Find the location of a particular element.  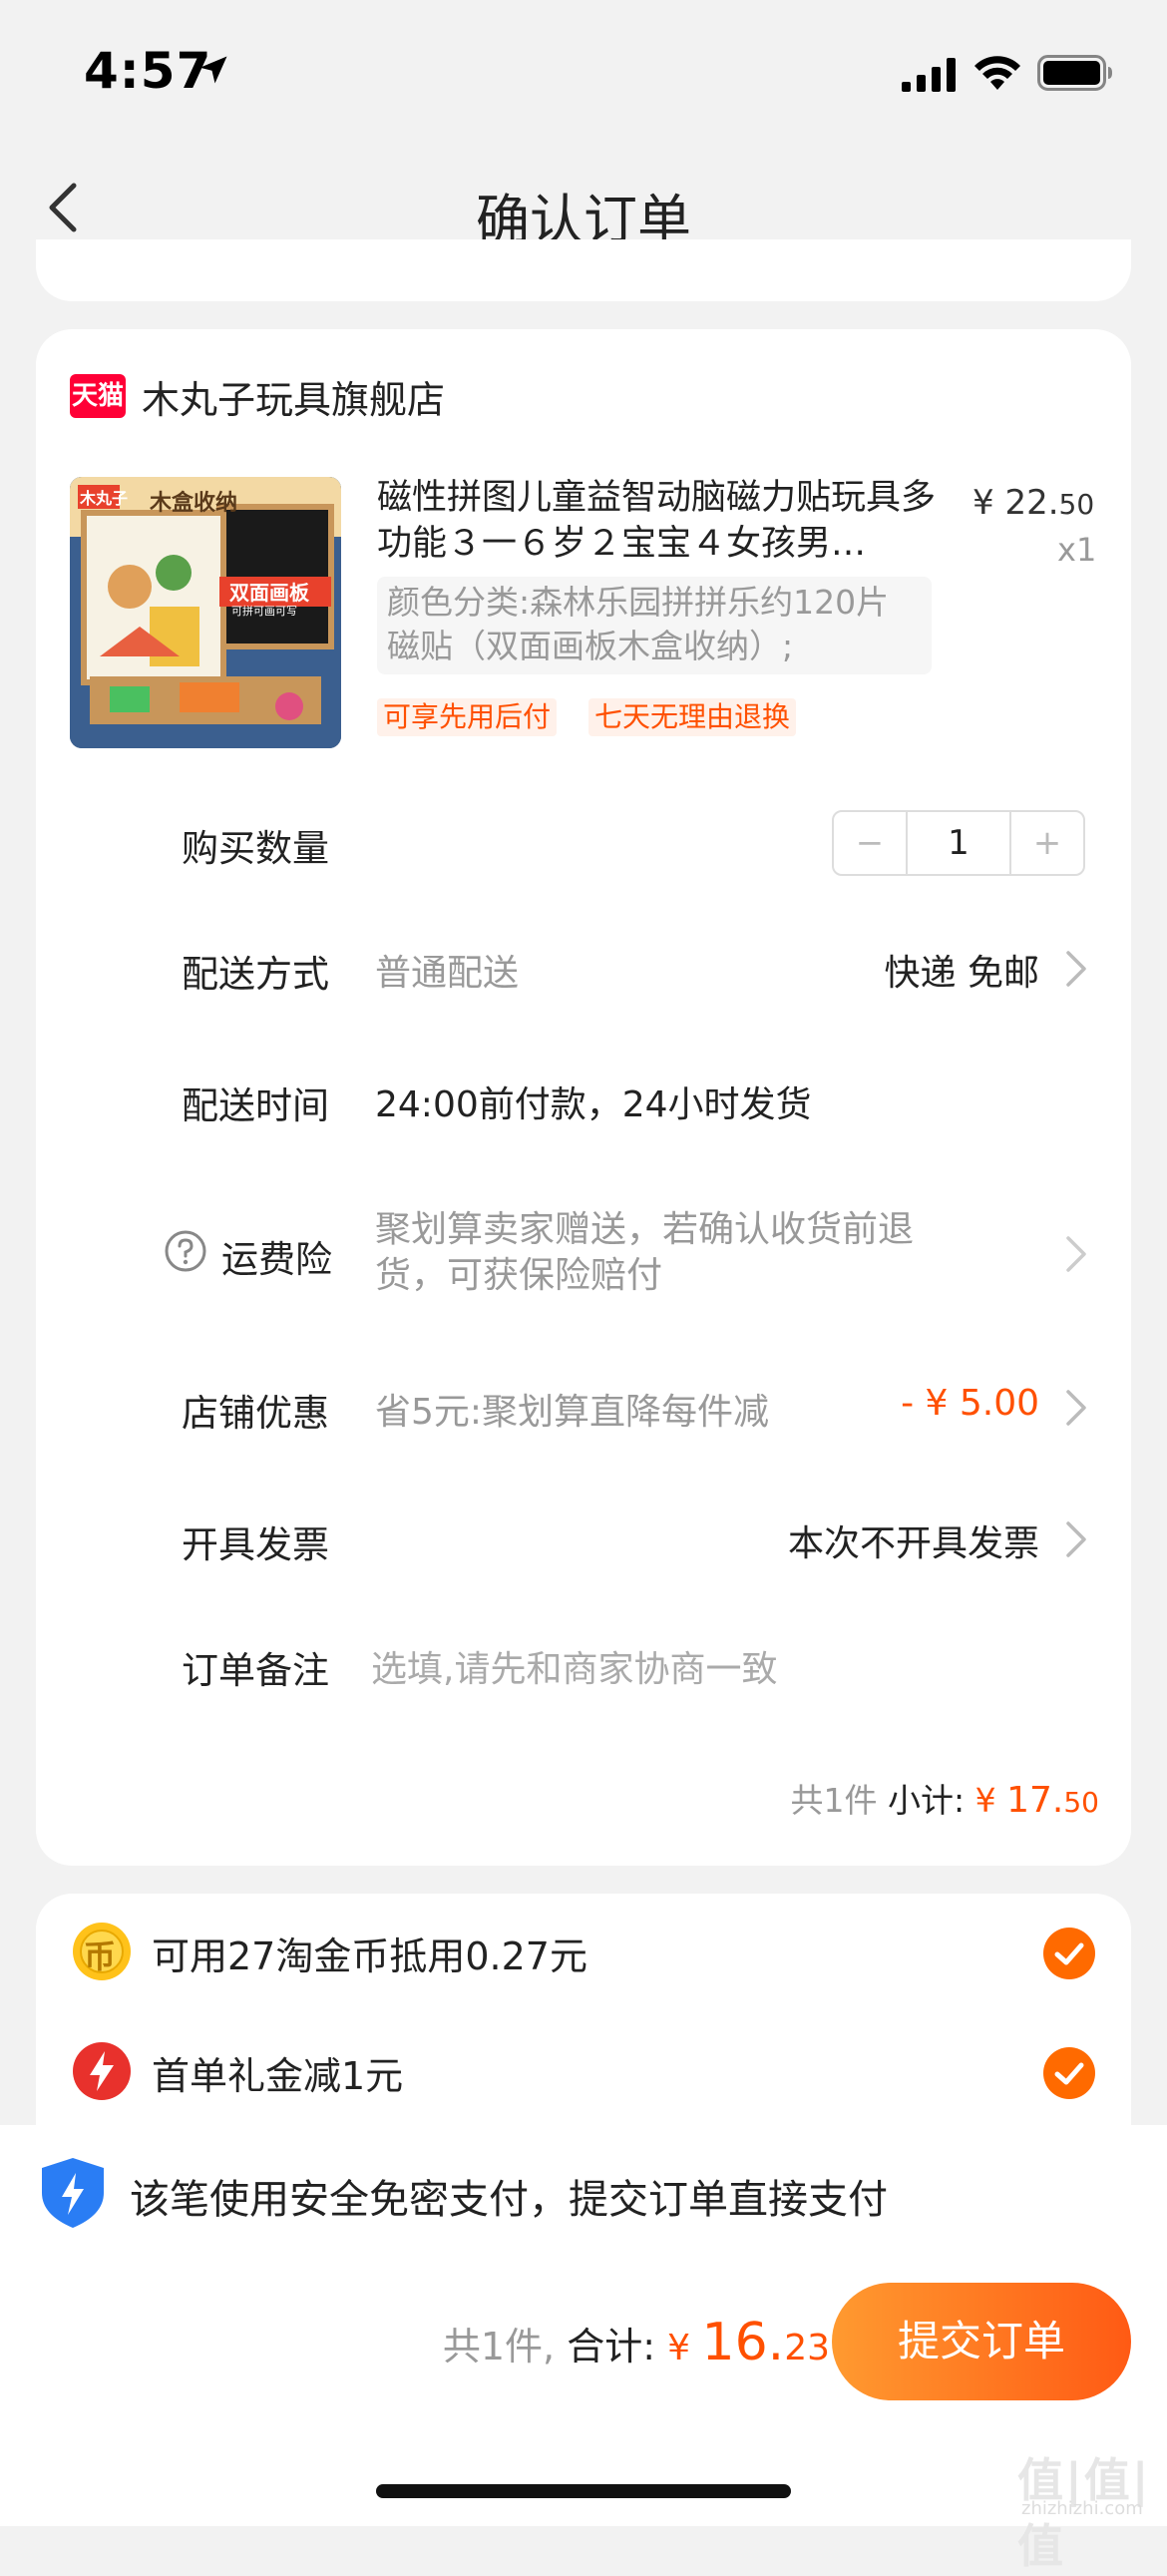

discount-chevron-icon is located at coordinates (1076, 1408).